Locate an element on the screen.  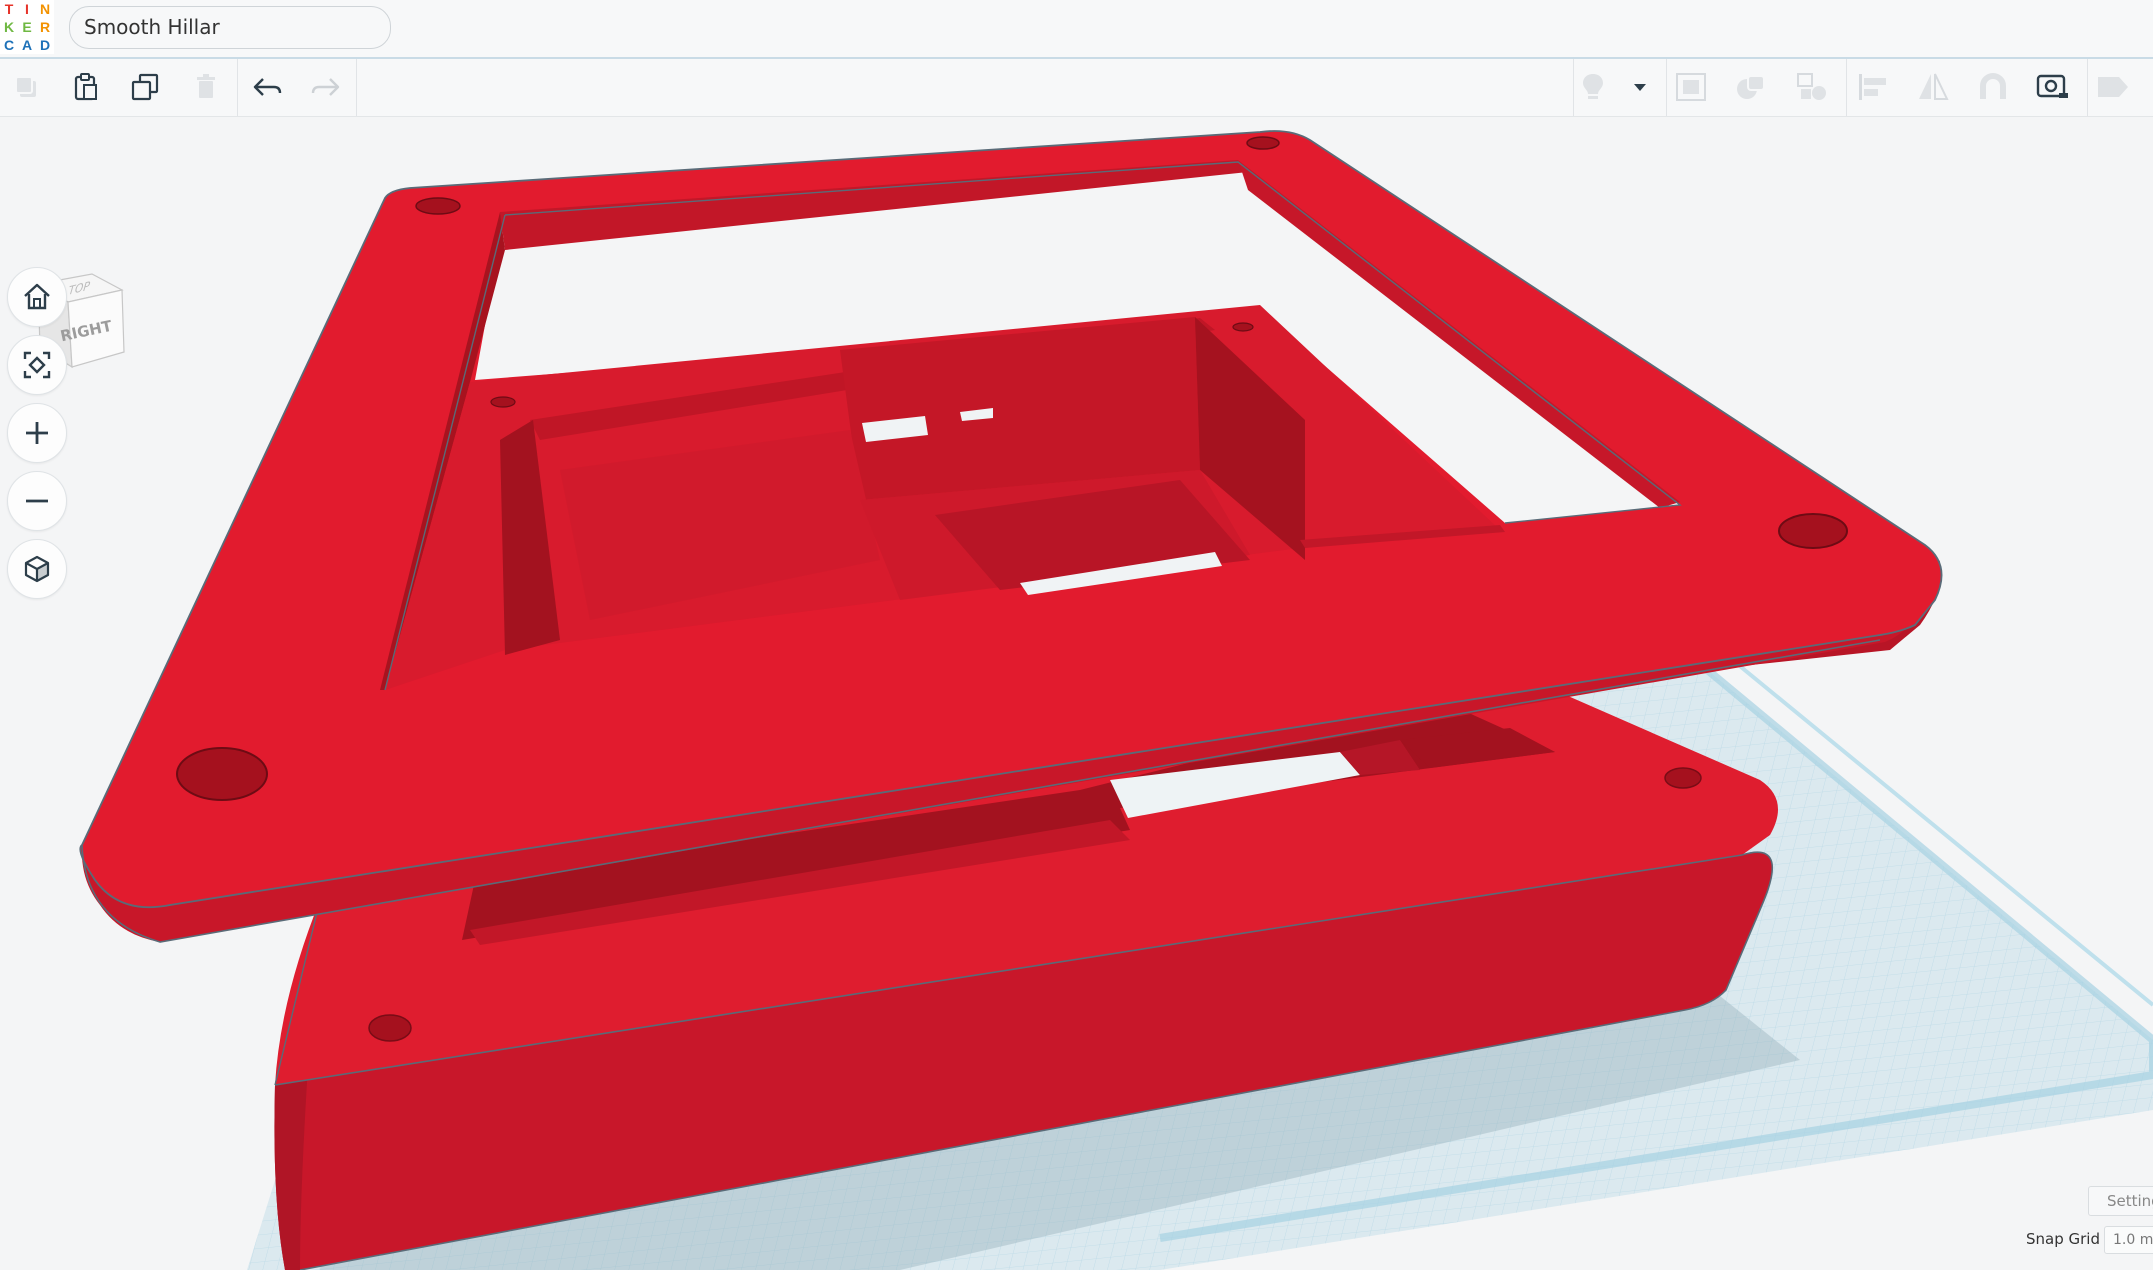
top-bar: T I N K E R C A D Smooth Hillar is located at coordinates (1076, 29).